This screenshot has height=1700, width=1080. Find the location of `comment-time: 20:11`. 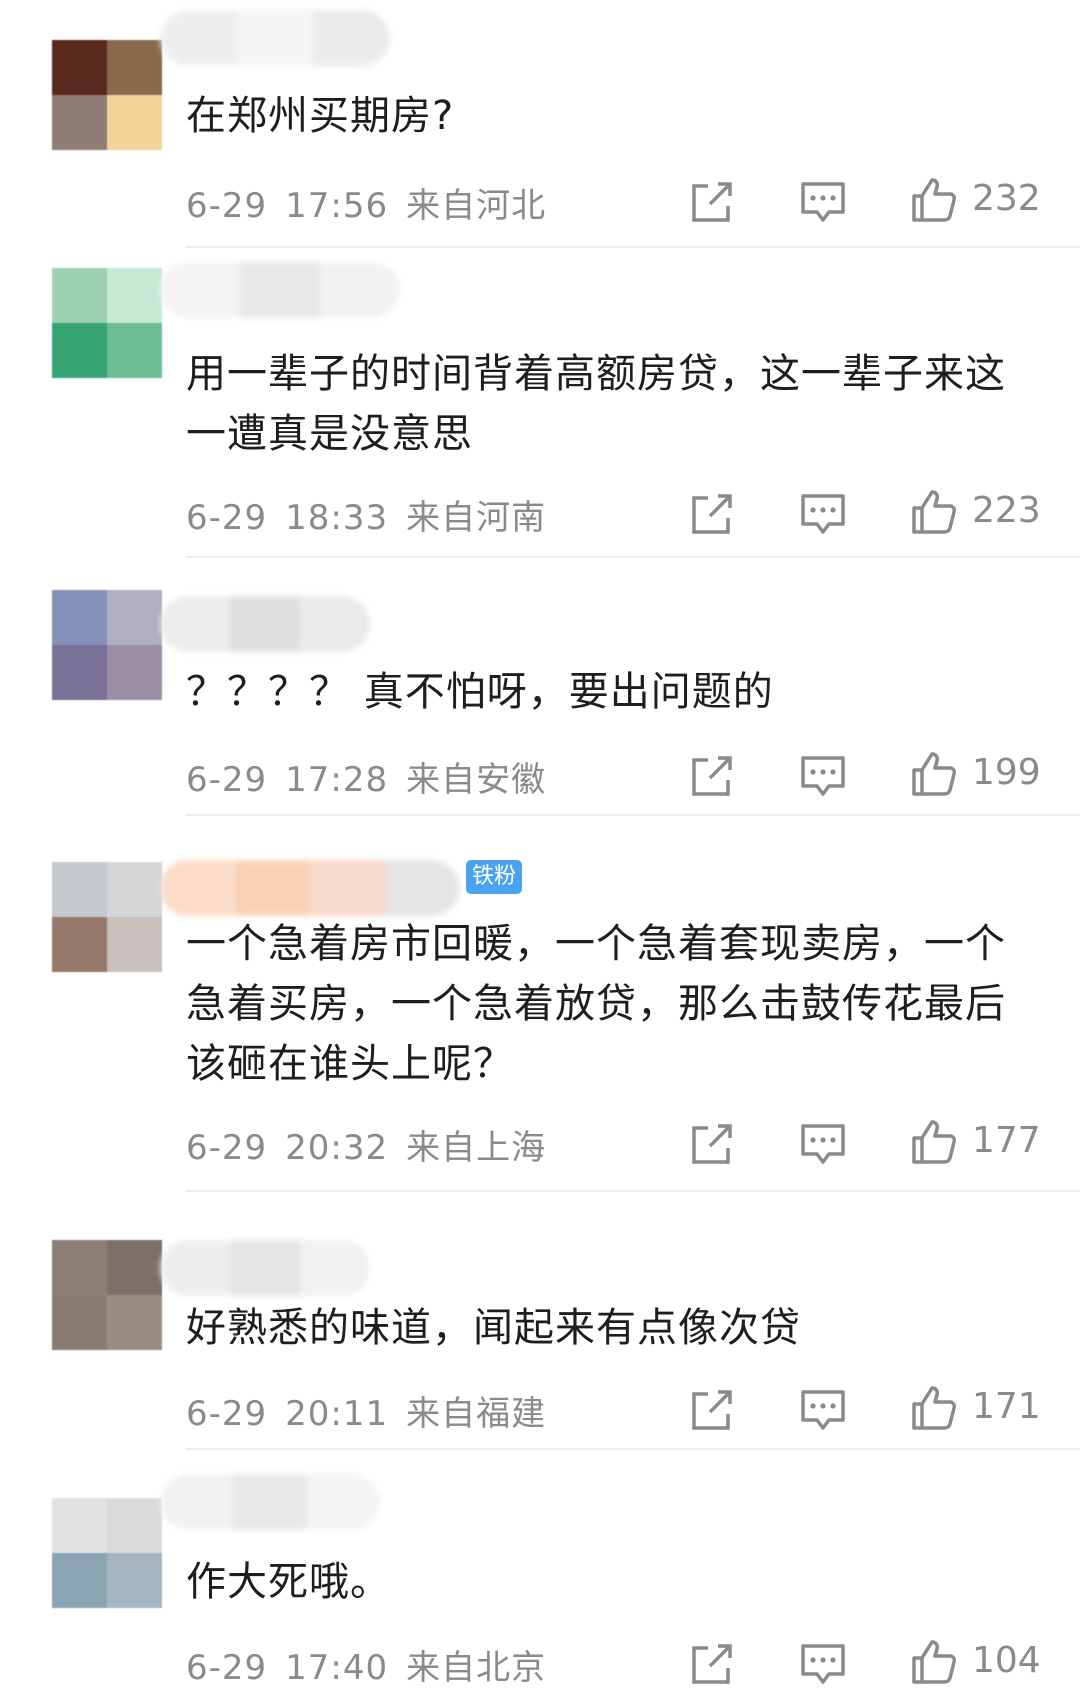

comment-time: 20:11 is located at coordinates (337, 1414).